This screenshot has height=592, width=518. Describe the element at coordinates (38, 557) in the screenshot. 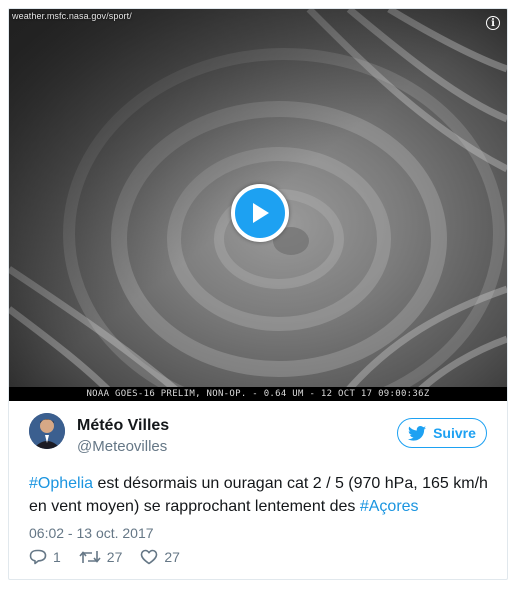

I see `reply-icon` at that location.